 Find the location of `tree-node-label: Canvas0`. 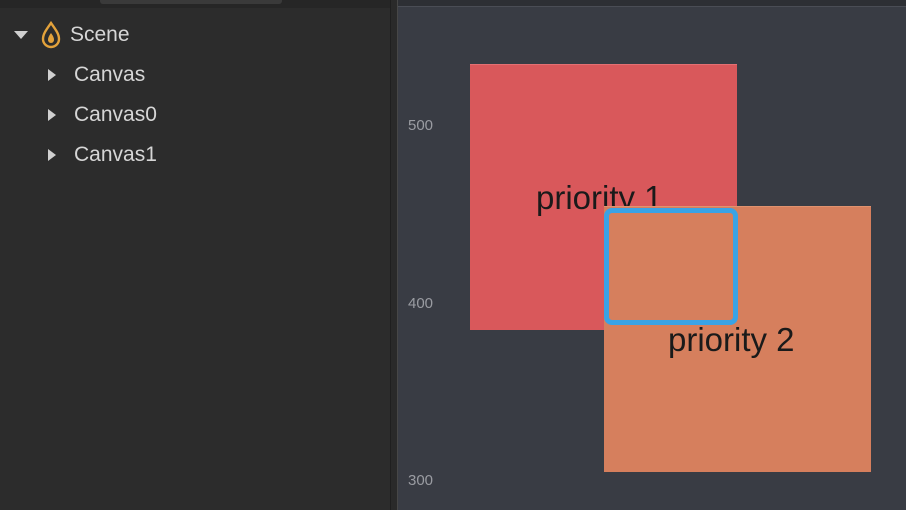

tree-node-label: Canvas0 is located at coordinates (115, 114).